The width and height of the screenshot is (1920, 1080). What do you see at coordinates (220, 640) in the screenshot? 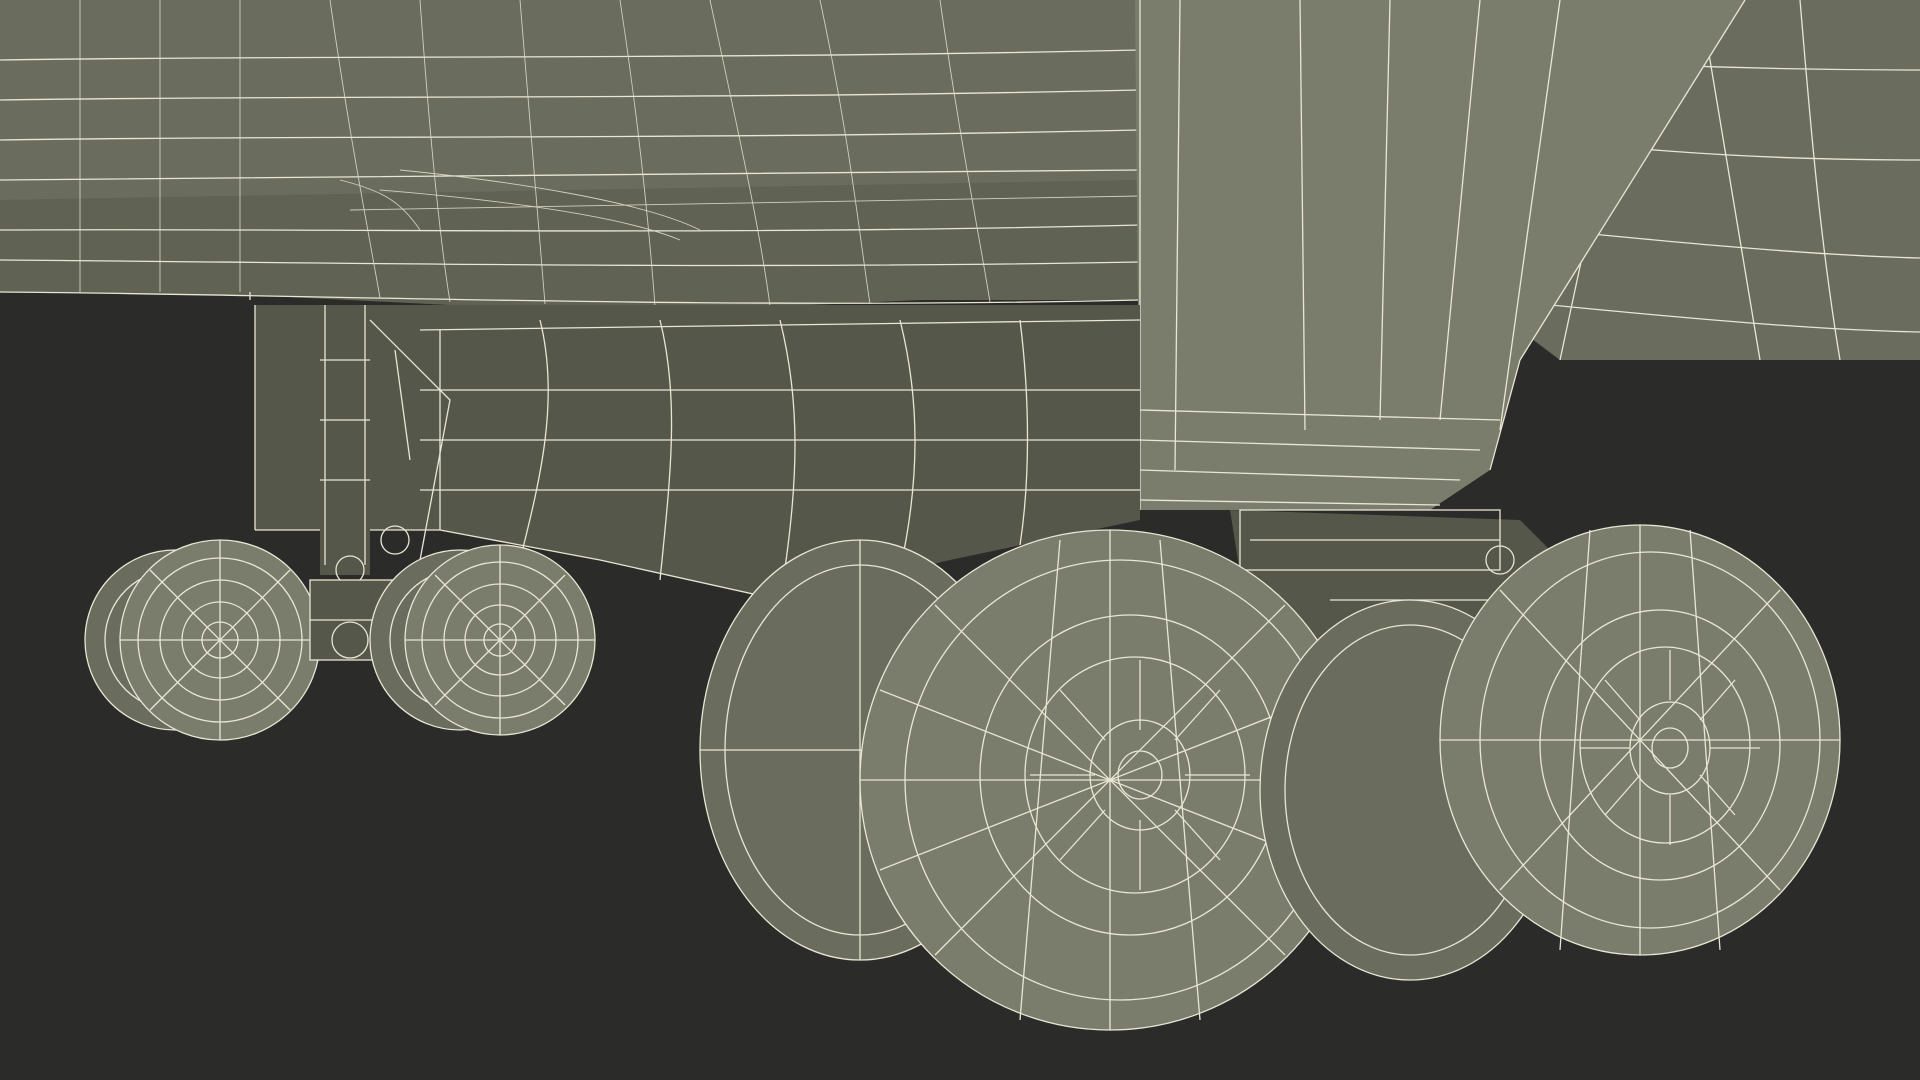
I see `nose-wheel-front-left` at bounding box center [220, 640].